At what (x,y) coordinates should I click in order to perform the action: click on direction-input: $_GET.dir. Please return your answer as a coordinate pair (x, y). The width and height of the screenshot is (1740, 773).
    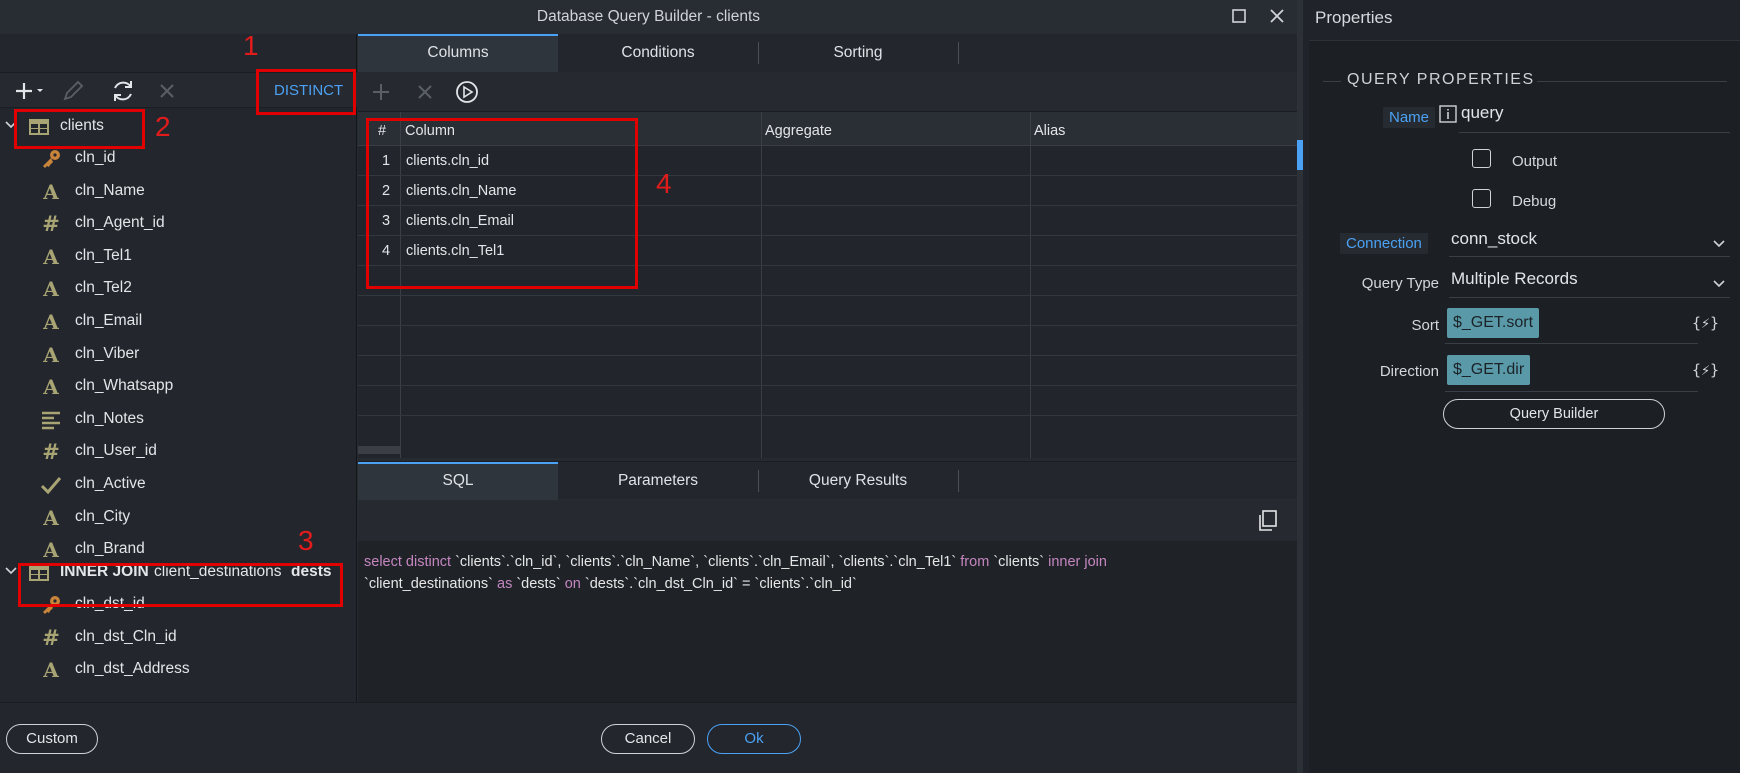
    Looking at the image, I should click on (1489, 370).